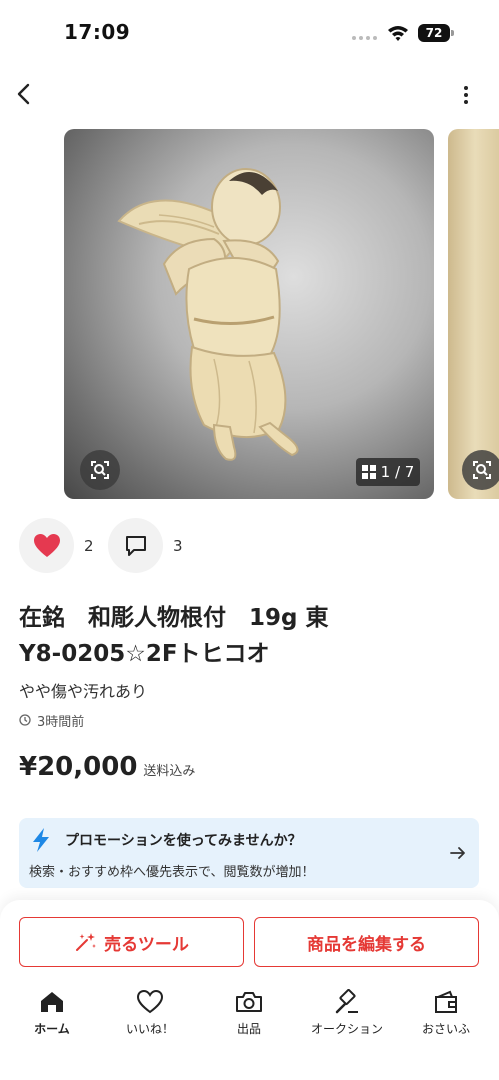 This screenshot has height=1080, width=499. Describe the element at coordinates (52, 1013) in the screenshot. I see `tab-home: ホーム` at that location.